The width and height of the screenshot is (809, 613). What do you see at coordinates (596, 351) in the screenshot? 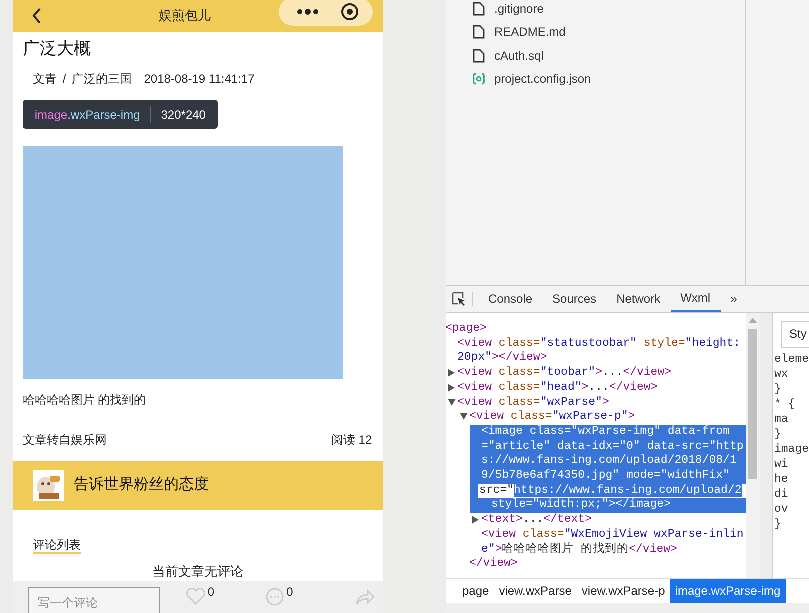
I see `wxml-node: <view class="statustoobar" style="height:20px"></view>` at bounding box center [596, 351].